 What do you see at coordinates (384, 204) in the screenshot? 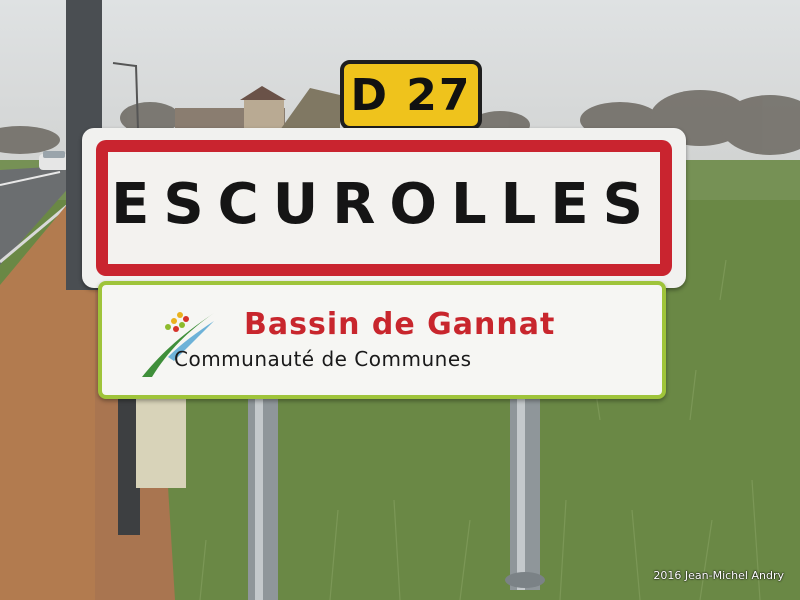
I see `town-name: ESCUROLLES` at bounding box center [384, 204].